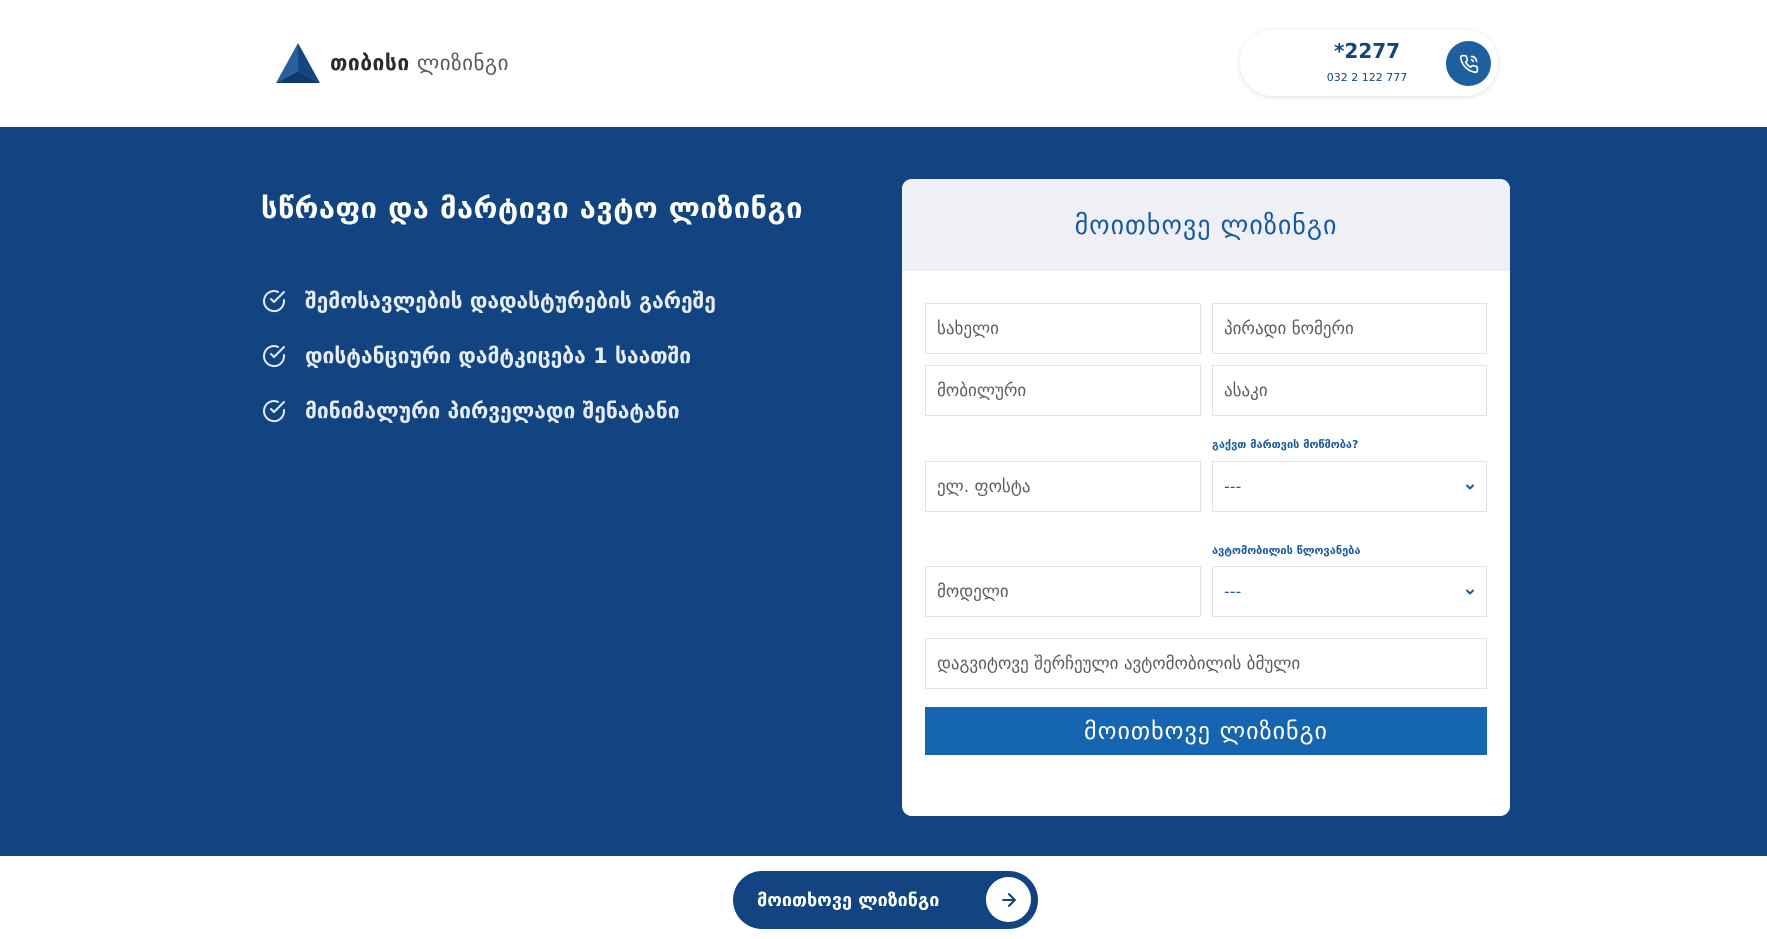 The width and height of the screenshot is (1767, 939). I want to click on license-label: გაქვთ მართვის მოწმობა?, so click(1285, 444).